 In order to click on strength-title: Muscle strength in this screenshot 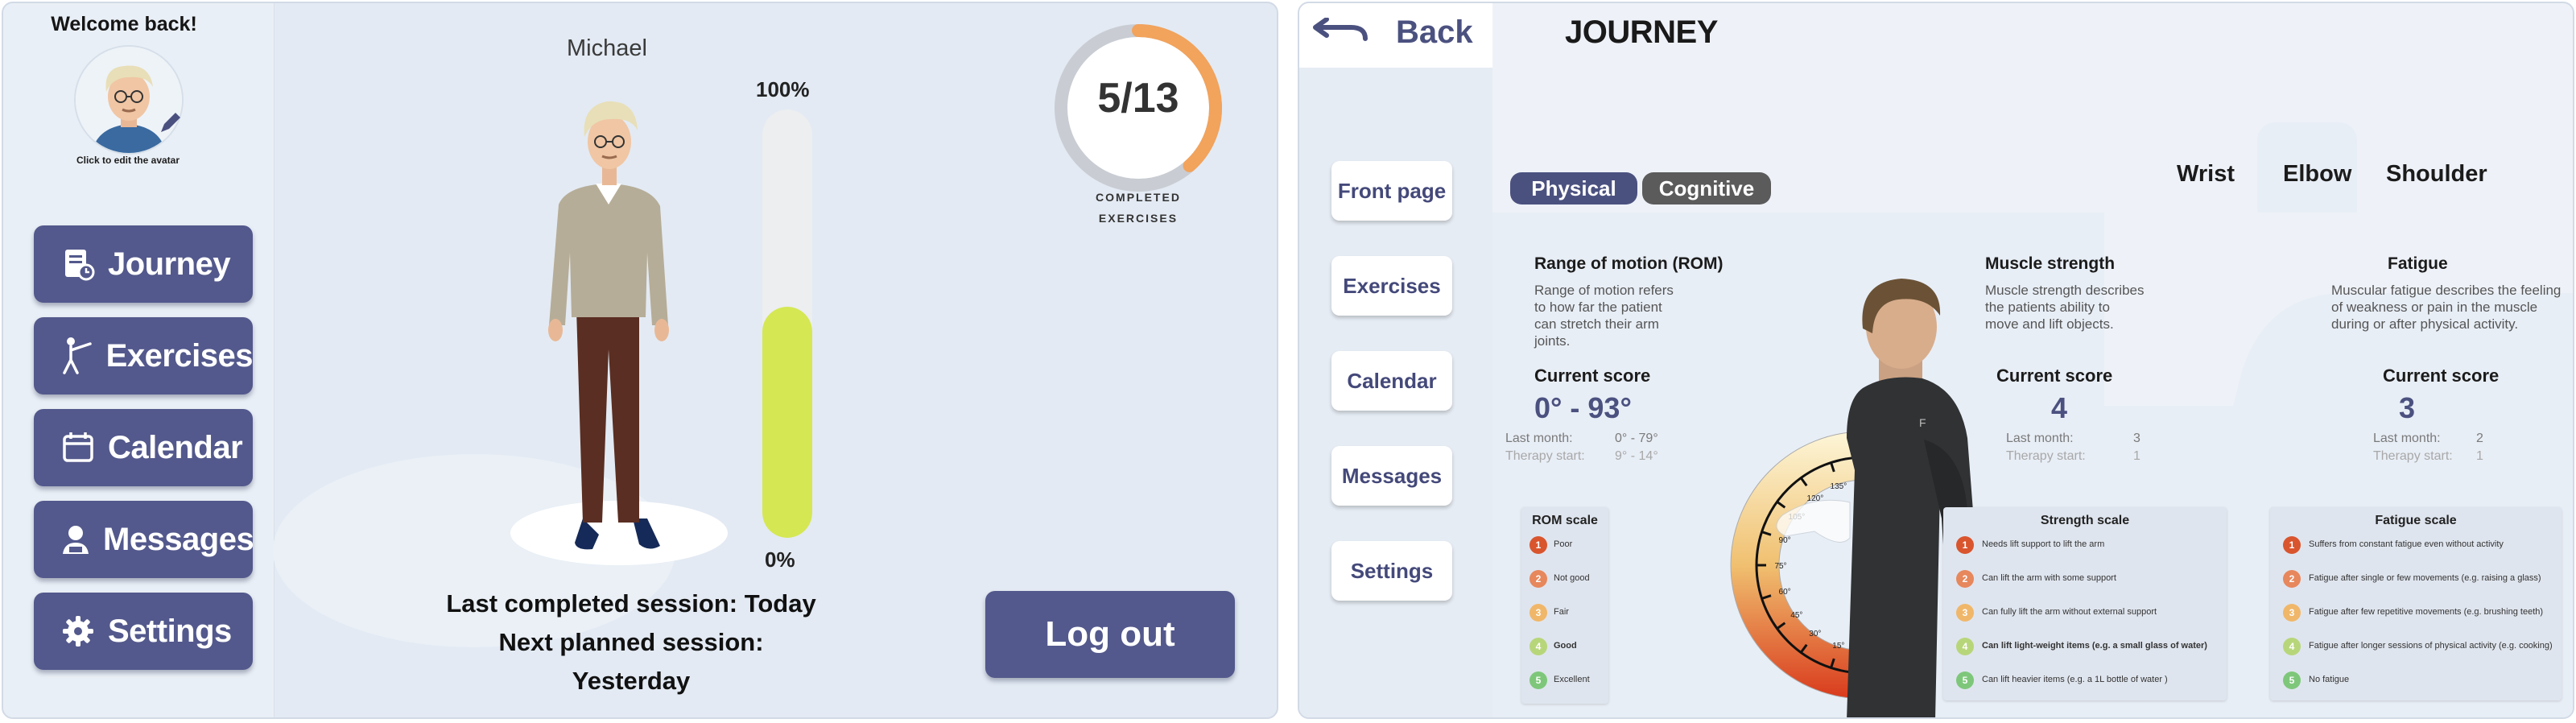, I will do `click(2050, 263)`.